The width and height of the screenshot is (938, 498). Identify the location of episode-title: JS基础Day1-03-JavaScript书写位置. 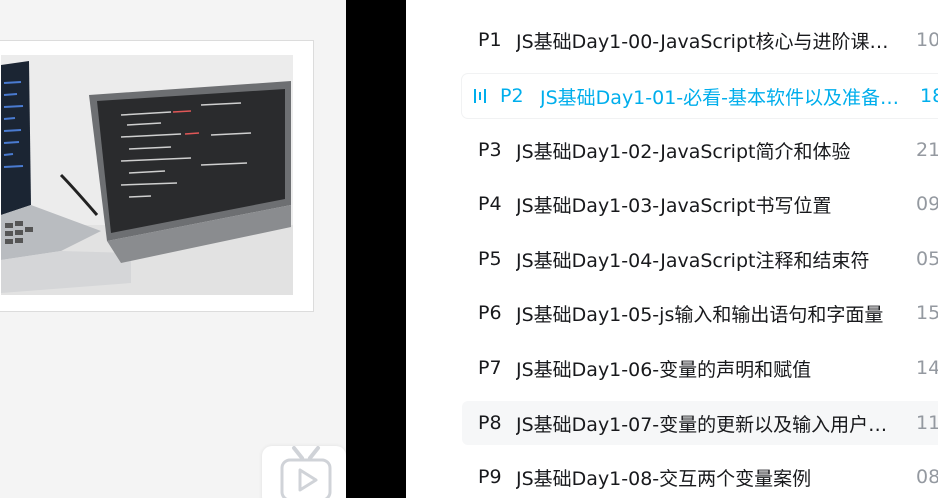
(674, 205).